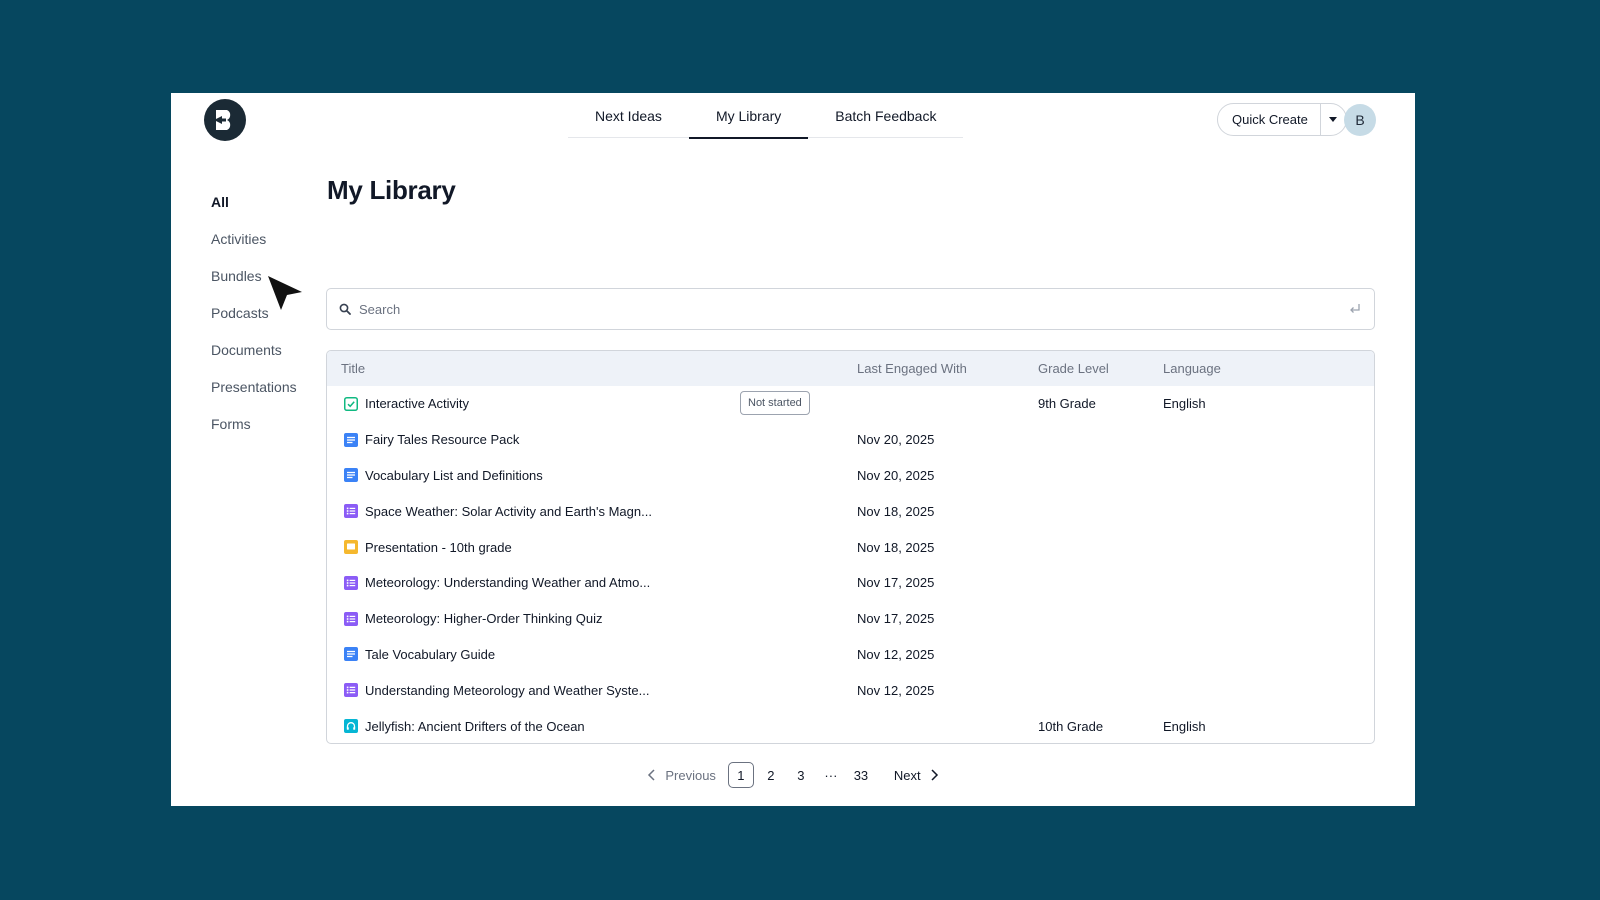 The height and width of the screenshot is (900, 1600). I want to click on item-title: Jellyfish: Ancient Drifters of the Ocean, so click(475, 726).